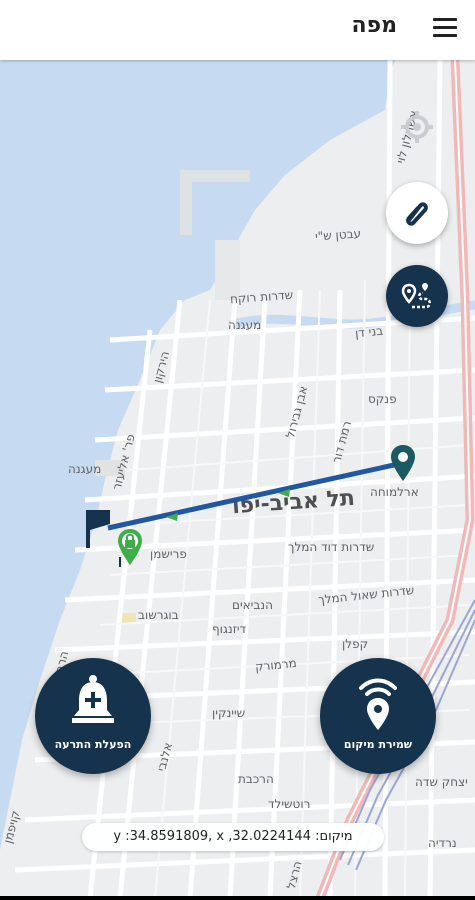 The image size is (475, 900). I want to click on directions-button, so click(417, 296).